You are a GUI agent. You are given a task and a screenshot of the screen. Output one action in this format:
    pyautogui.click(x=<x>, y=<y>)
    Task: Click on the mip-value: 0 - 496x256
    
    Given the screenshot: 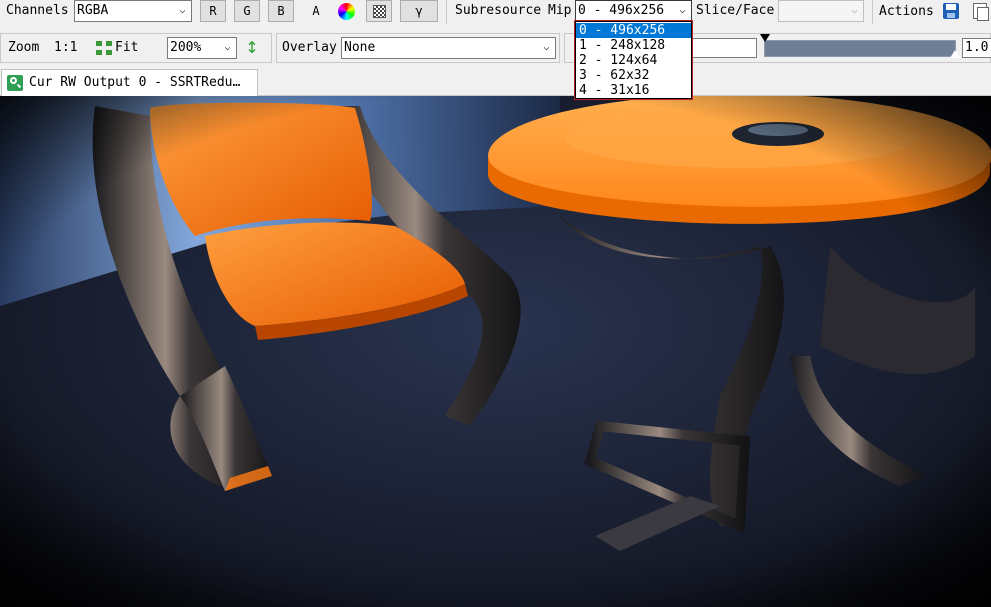 What is the action you would take?
    pyautogui.click(x=621, y=10)
    